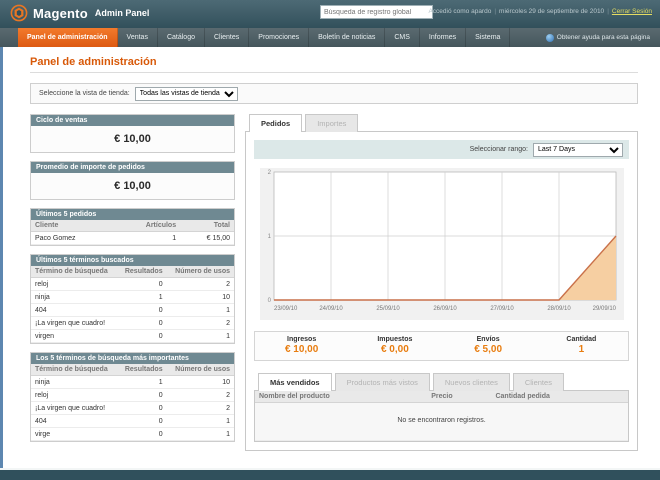 This screenshot has width=660, height=480. Describe the element at coordinates (122, 13) in the screenshot. I see `logo-suffix: Admin Panel` at that location.